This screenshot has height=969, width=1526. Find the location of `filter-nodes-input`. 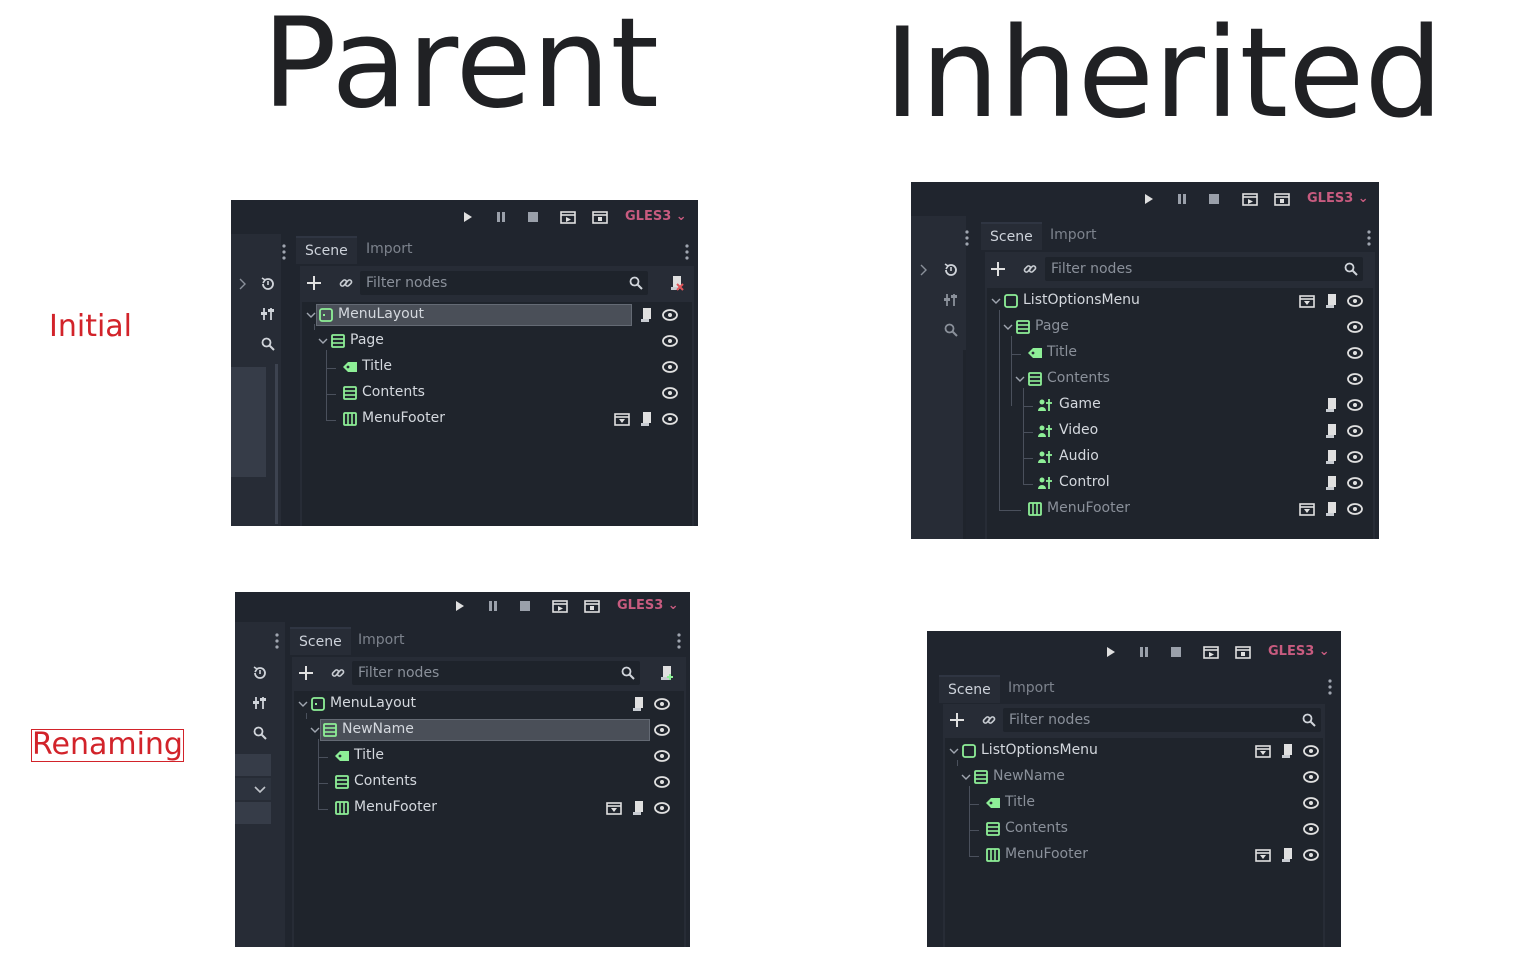

filter-nodes-input is located at coordinates (1162, 720).